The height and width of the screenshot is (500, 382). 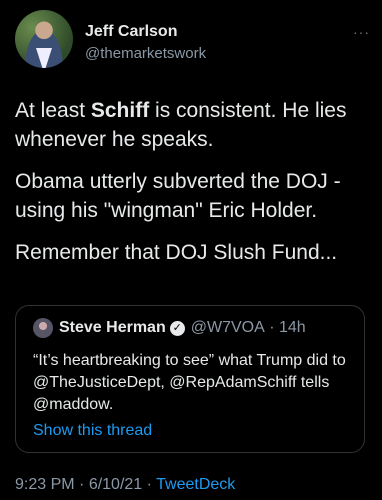 I want to click on tweet-footer: 9:23 PM · 6/10/21 · TweetDeck, so click(x=125, y=485).